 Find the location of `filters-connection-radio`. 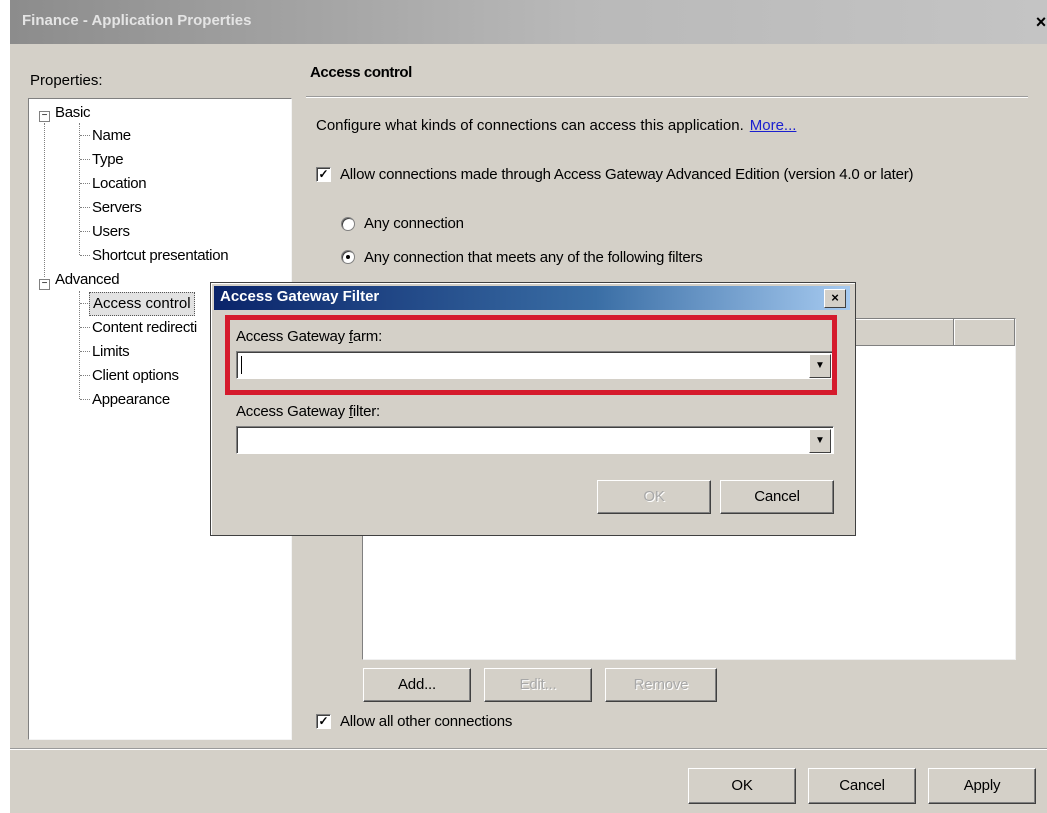

filters-connection-radio is located at coordinates (348, 257).